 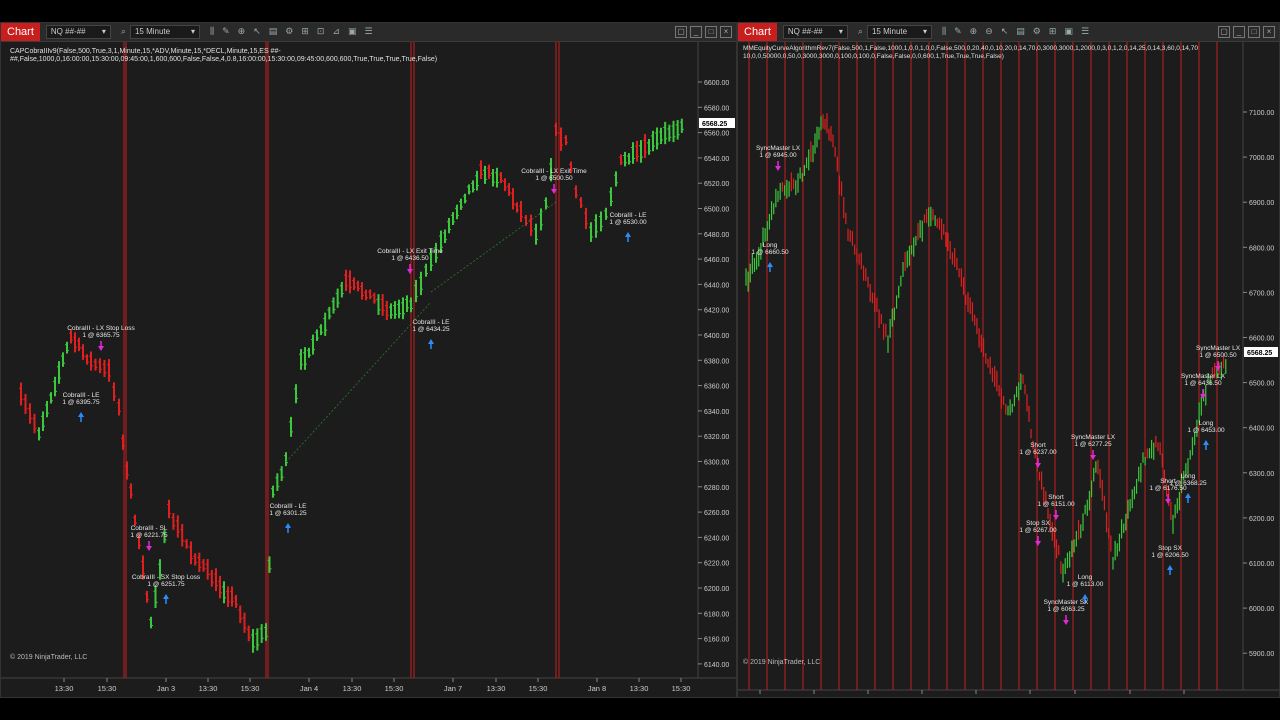 I want to click on price-label: 6800.00, so click(x=1261, y=248).